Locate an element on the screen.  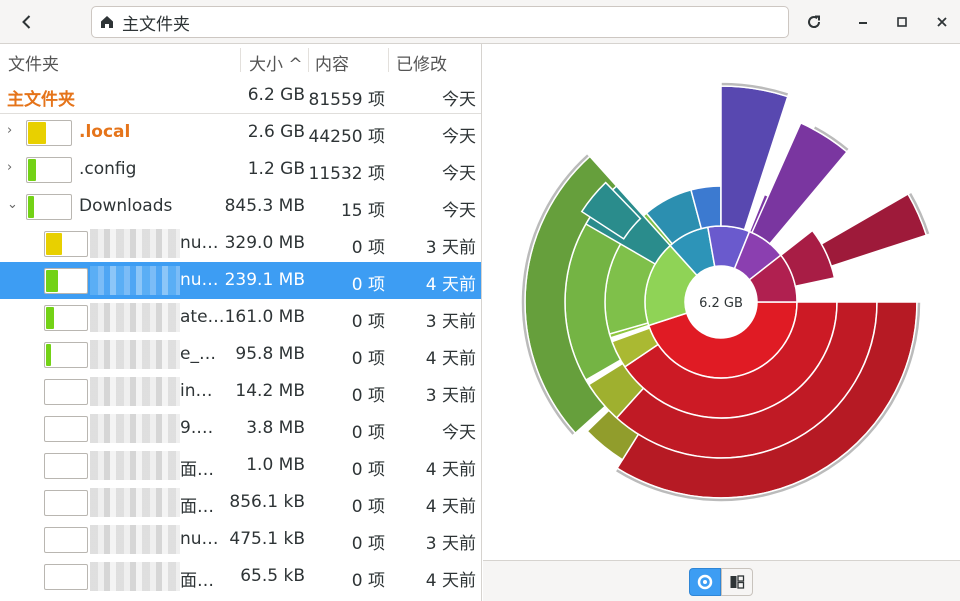
list-row: ate… 161.0 MB 0 项 3 天前 is located at coordinates (240, 317).